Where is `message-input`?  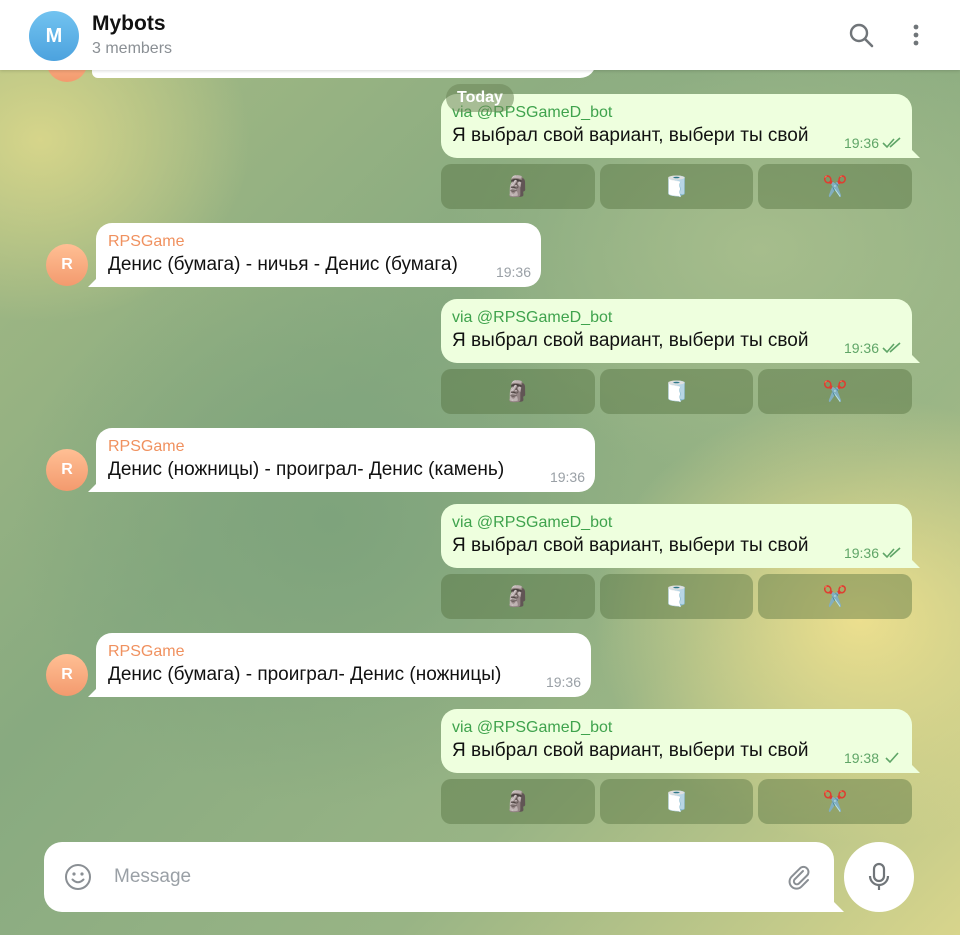 message-input is located at coordinates (434, 877).